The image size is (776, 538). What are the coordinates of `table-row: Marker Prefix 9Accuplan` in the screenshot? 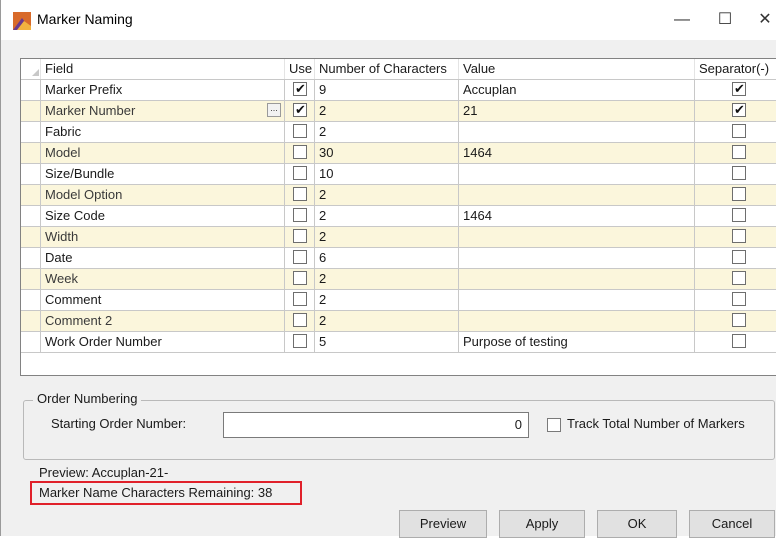 It's located at (398, 90).